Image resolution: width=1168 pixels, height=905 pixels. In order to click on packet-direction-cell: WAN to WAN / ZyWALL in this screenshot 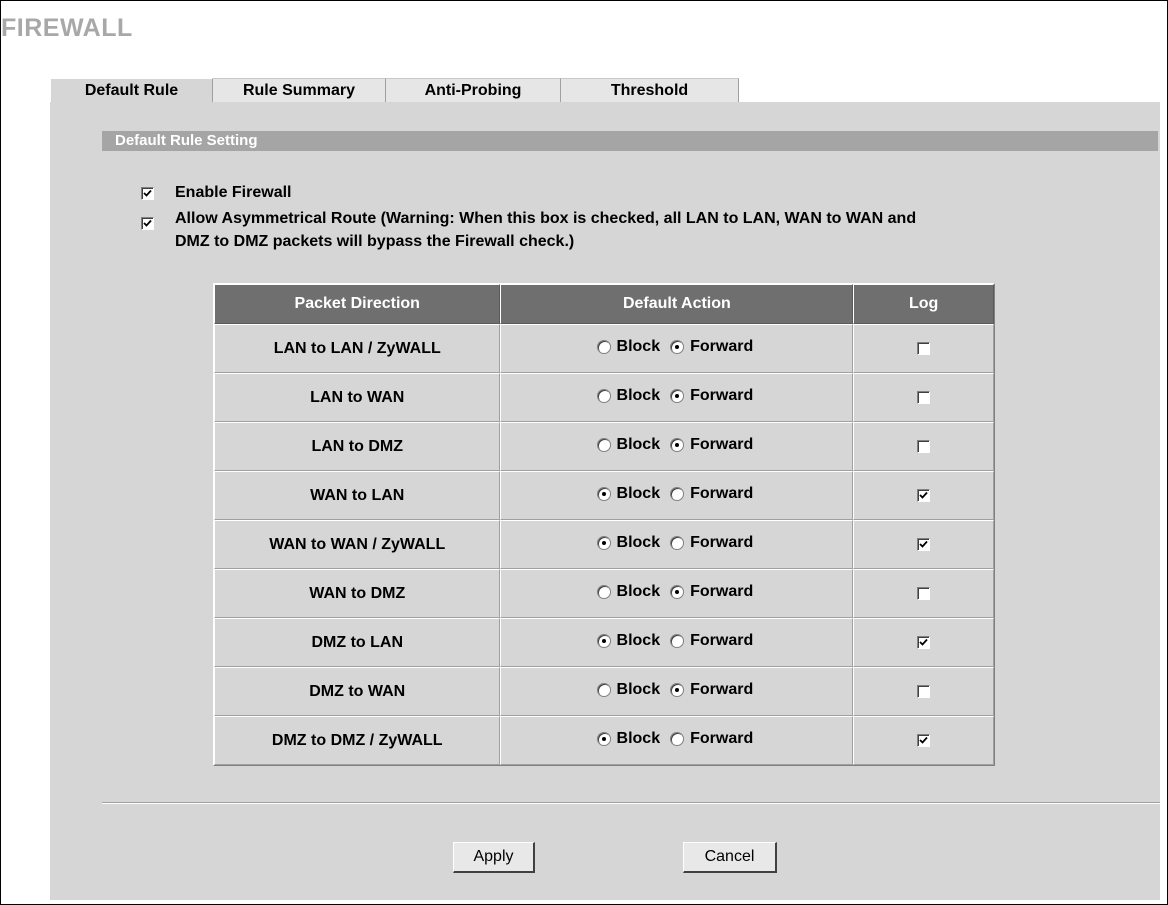, I will do `click(357, 544)`.